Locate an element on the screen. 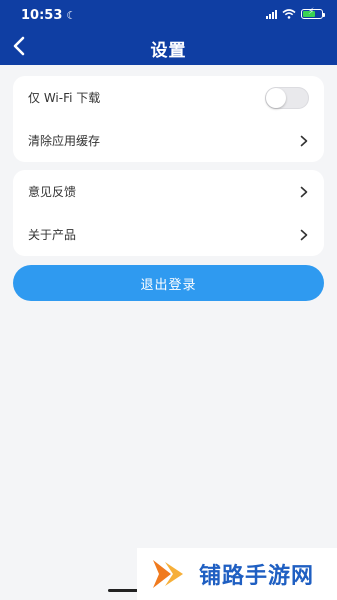  wifi-only-download-row: 仅 Wi-Fi 下载 is located at coordinates (168, 97).